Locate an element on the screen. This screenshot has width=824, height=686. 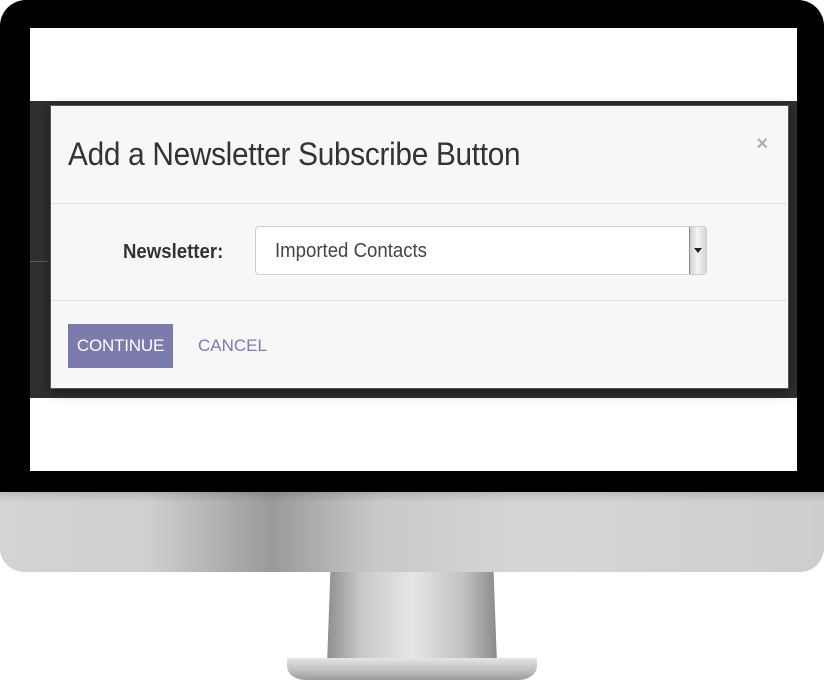
dialog-header: Add a Newsletter Subscribe Button × is located at coordinates (419, 155).